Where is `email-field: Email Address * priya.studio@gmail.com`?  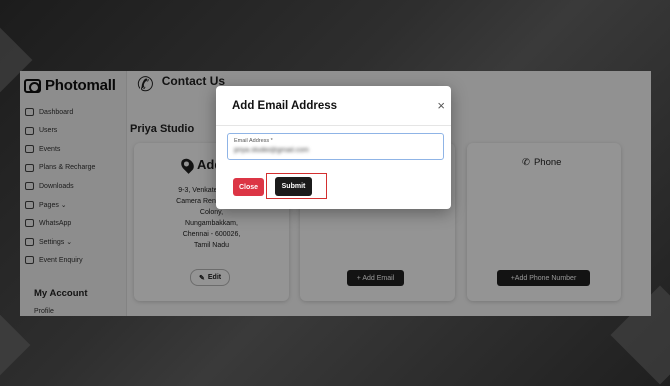
email-field: Email Address * priya.studio@gmail.com is located at coordinates (335, 146).